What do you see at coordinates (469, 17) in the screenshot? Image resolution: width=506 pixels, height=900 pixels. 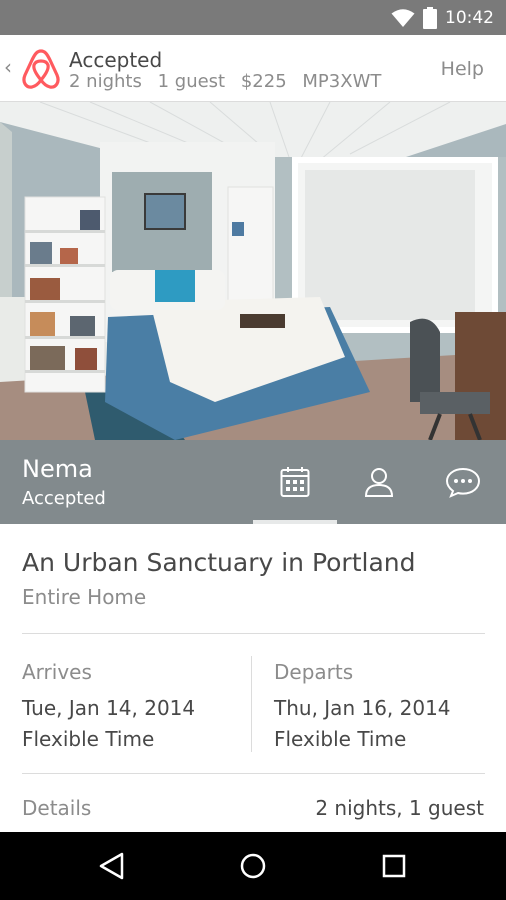 I see `status-time: 10:42` at bounding box center [469, 17].